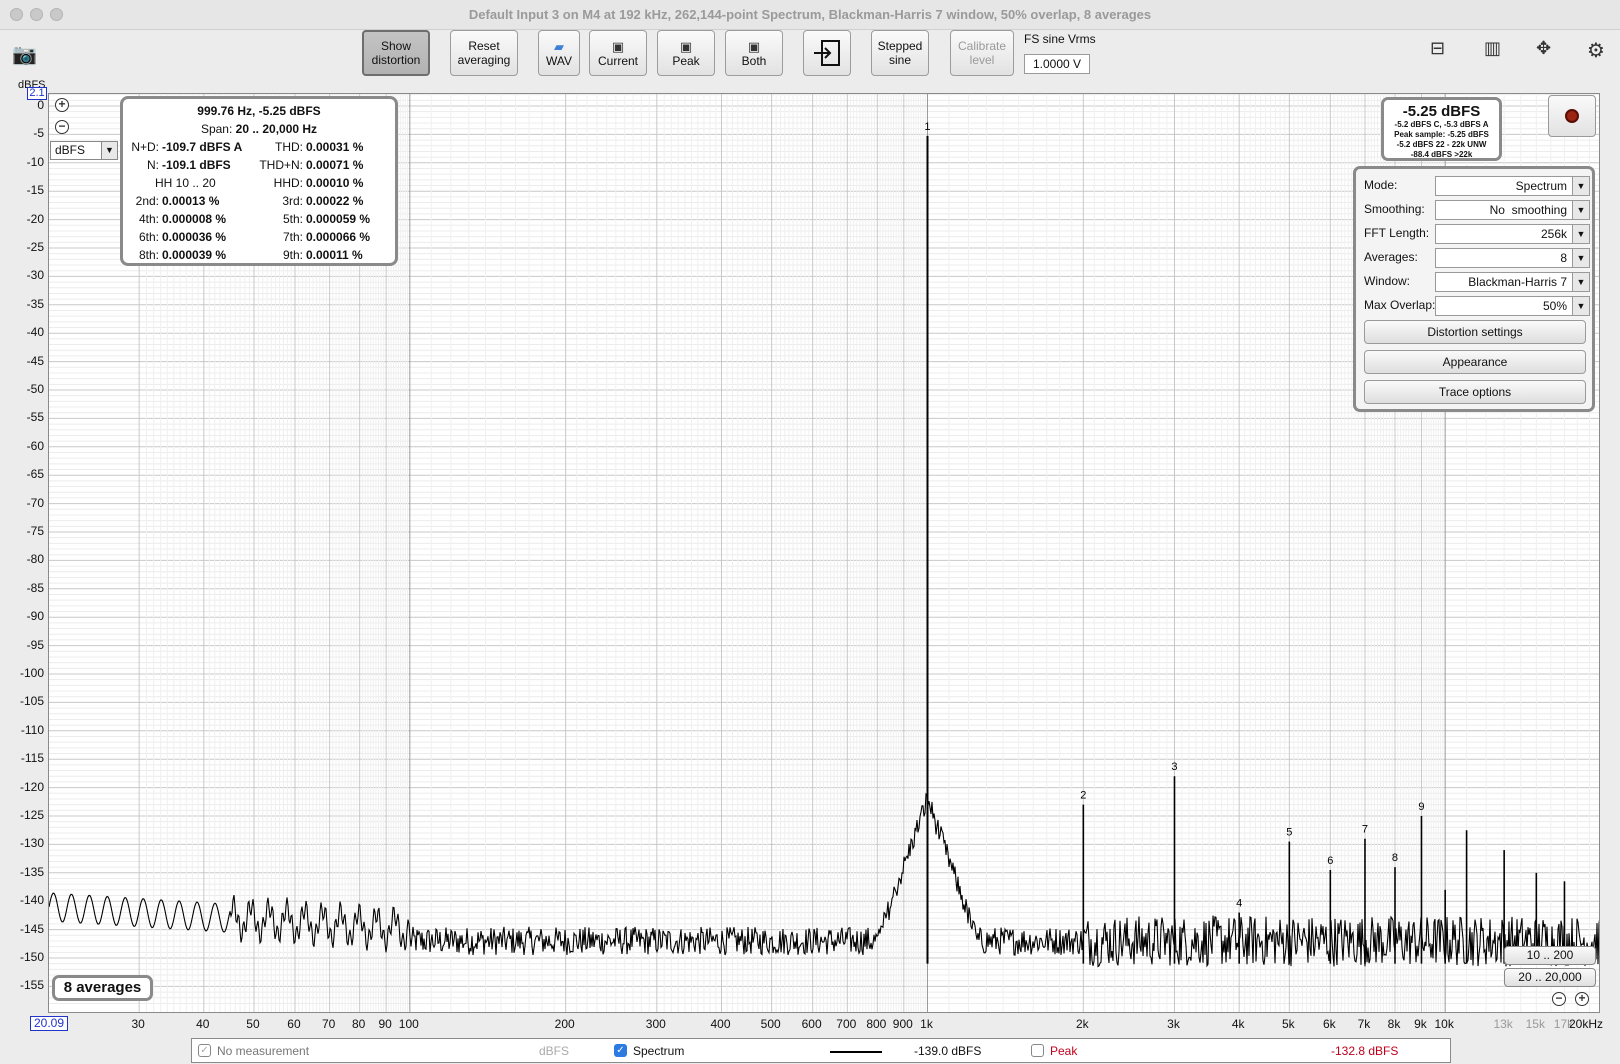  I want to click on x-tick-label: 15k, so click(1535, 1024).